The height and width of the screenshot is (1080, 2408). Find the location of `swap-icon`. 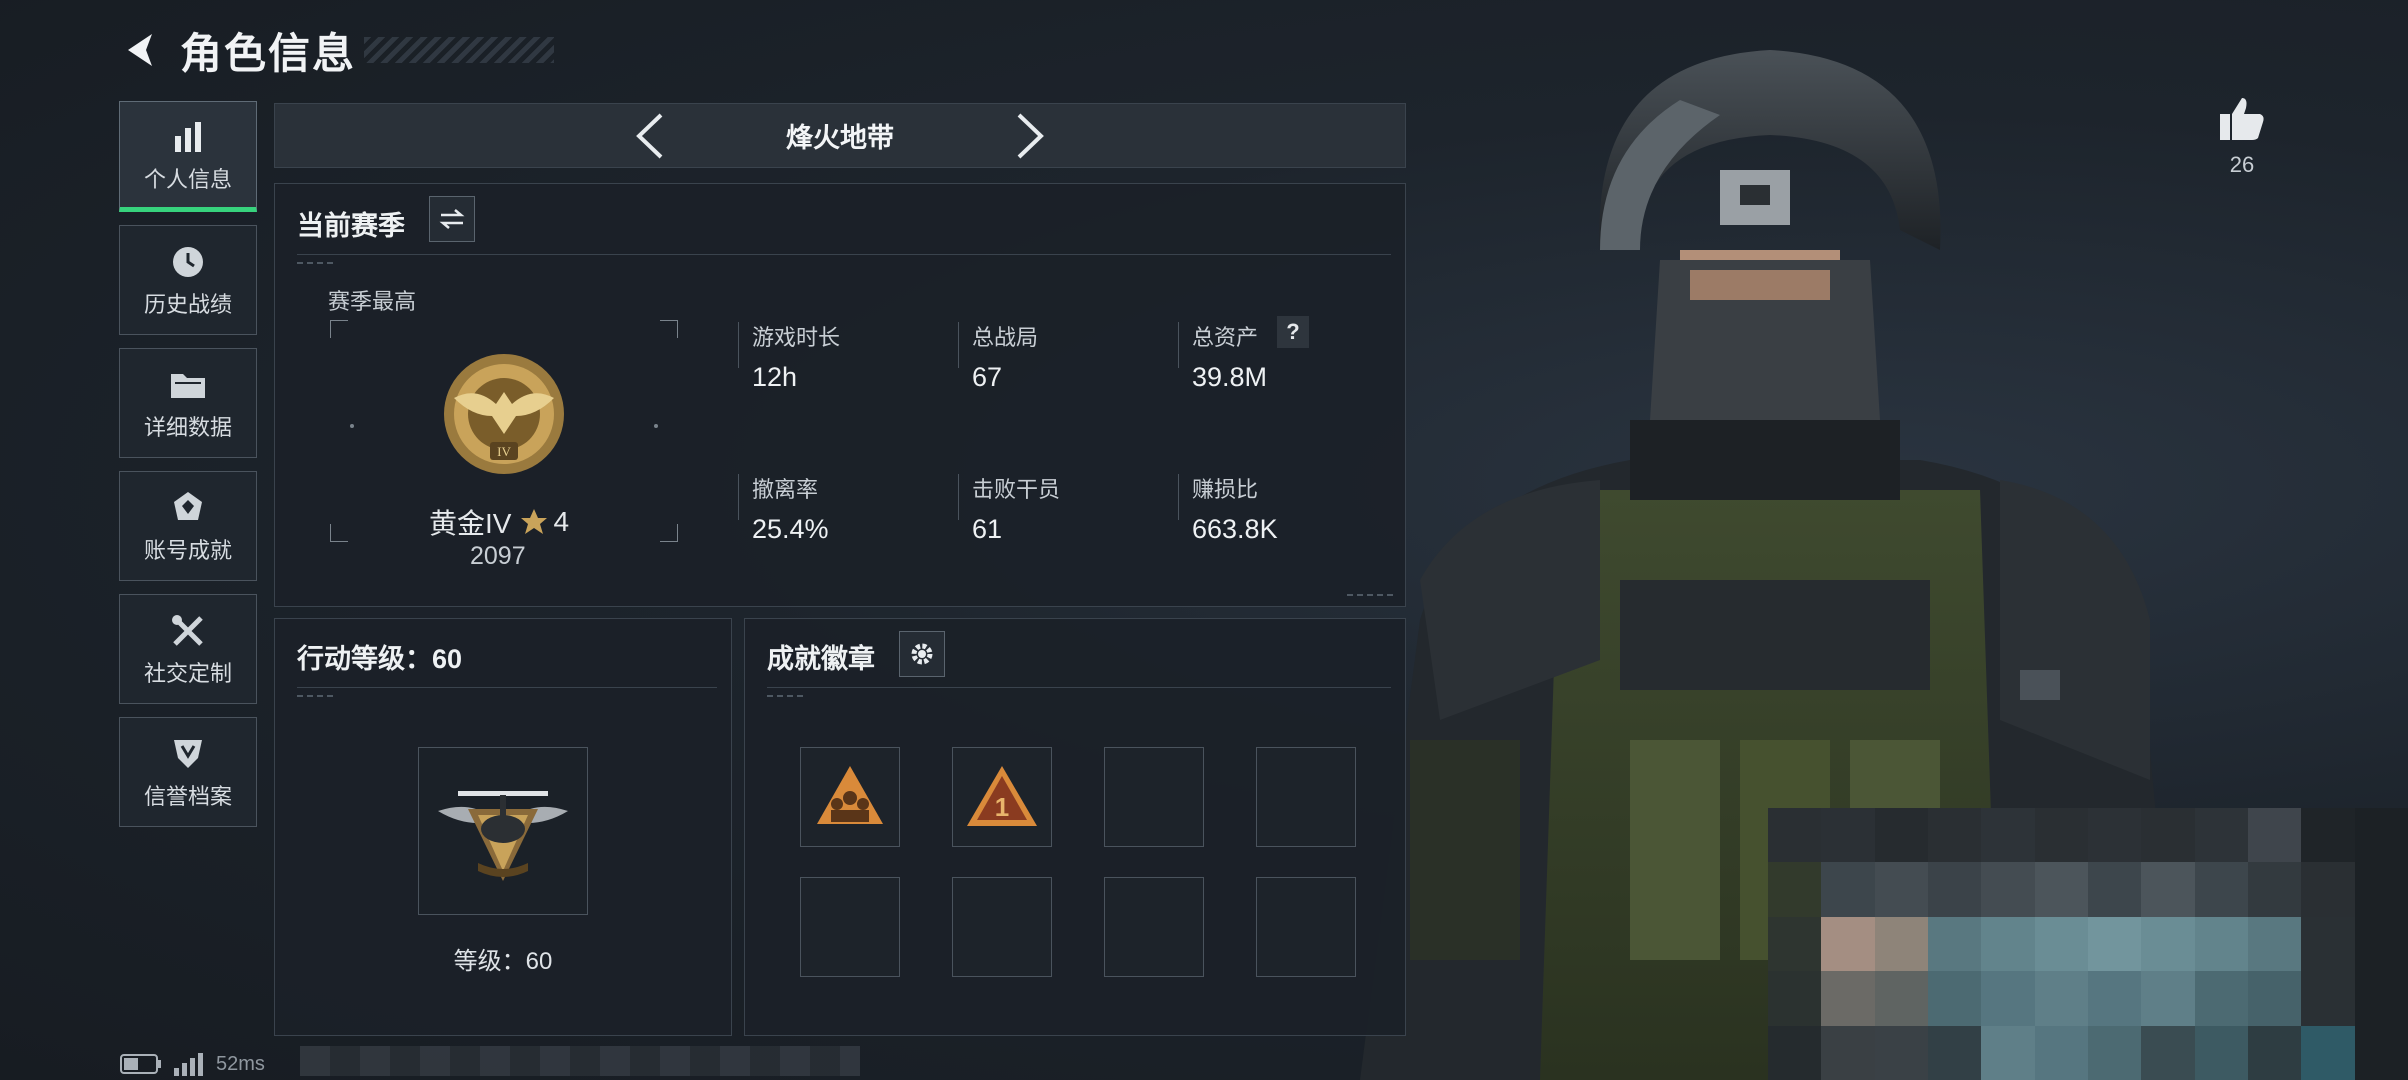

swap-icon is located at coordinates (452, 219).